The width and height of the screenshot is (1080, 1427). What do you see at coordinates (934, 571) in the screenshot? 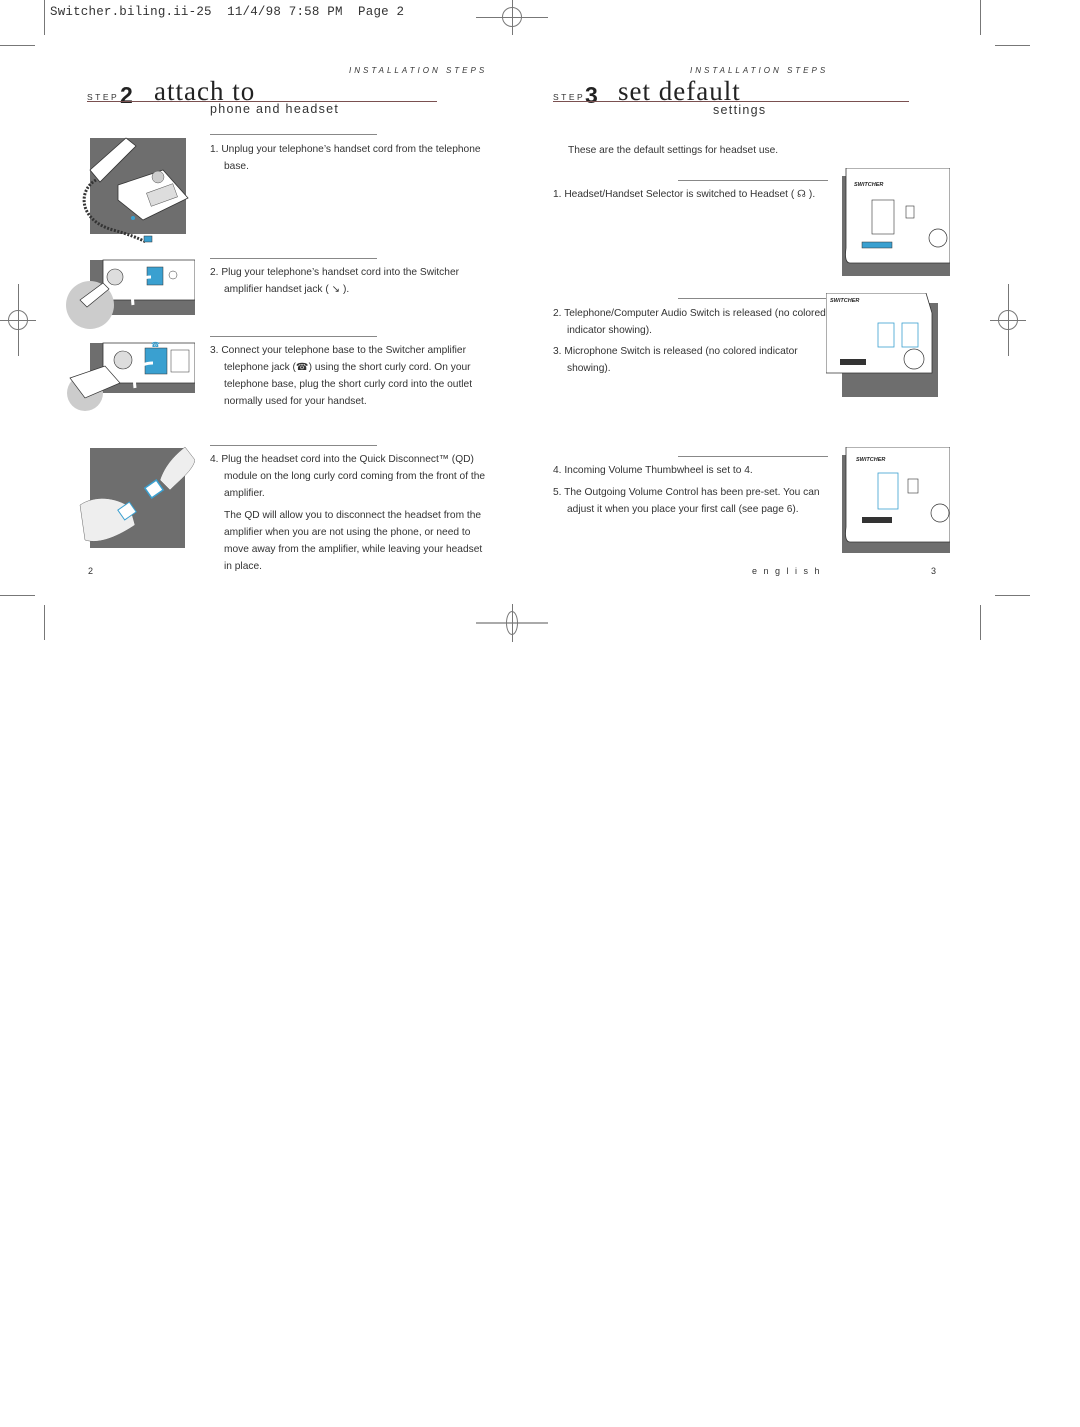
I see `page-number-right: 3` at bounding box center [934, 571].